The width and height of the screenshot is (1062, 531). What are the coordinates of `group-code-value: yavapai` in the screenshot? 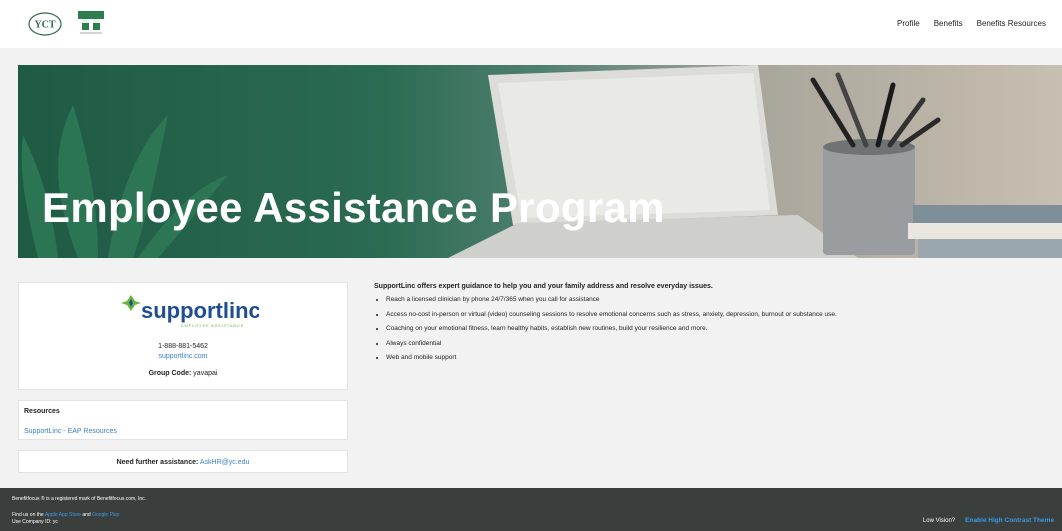 It's located at (205, 373).